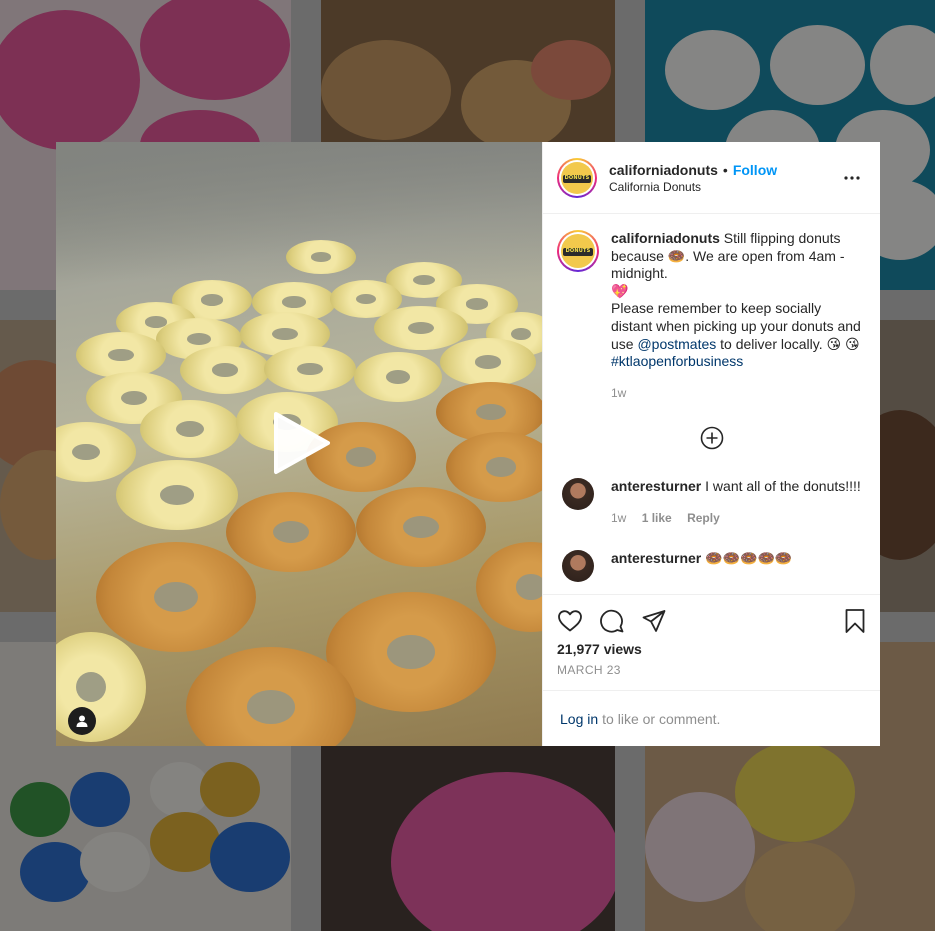 Image resolution: width=935 pixels, height=931 pixels. I want to click on post-actions: 21,977 views MARCH 23, so click(711, 642).